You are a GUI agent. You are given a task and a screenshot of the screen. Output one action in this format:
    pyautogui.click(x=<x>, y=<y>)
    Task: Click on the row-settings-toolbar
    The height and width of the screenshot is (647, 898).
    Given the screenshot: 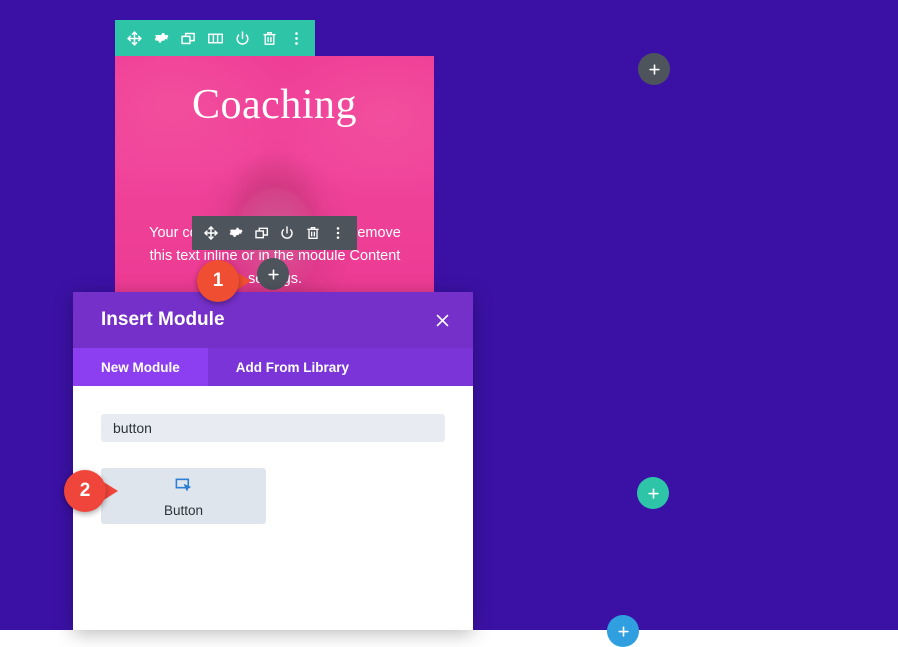 What is the action you would take?
    pyautogui.click(x=215, y=38)
    